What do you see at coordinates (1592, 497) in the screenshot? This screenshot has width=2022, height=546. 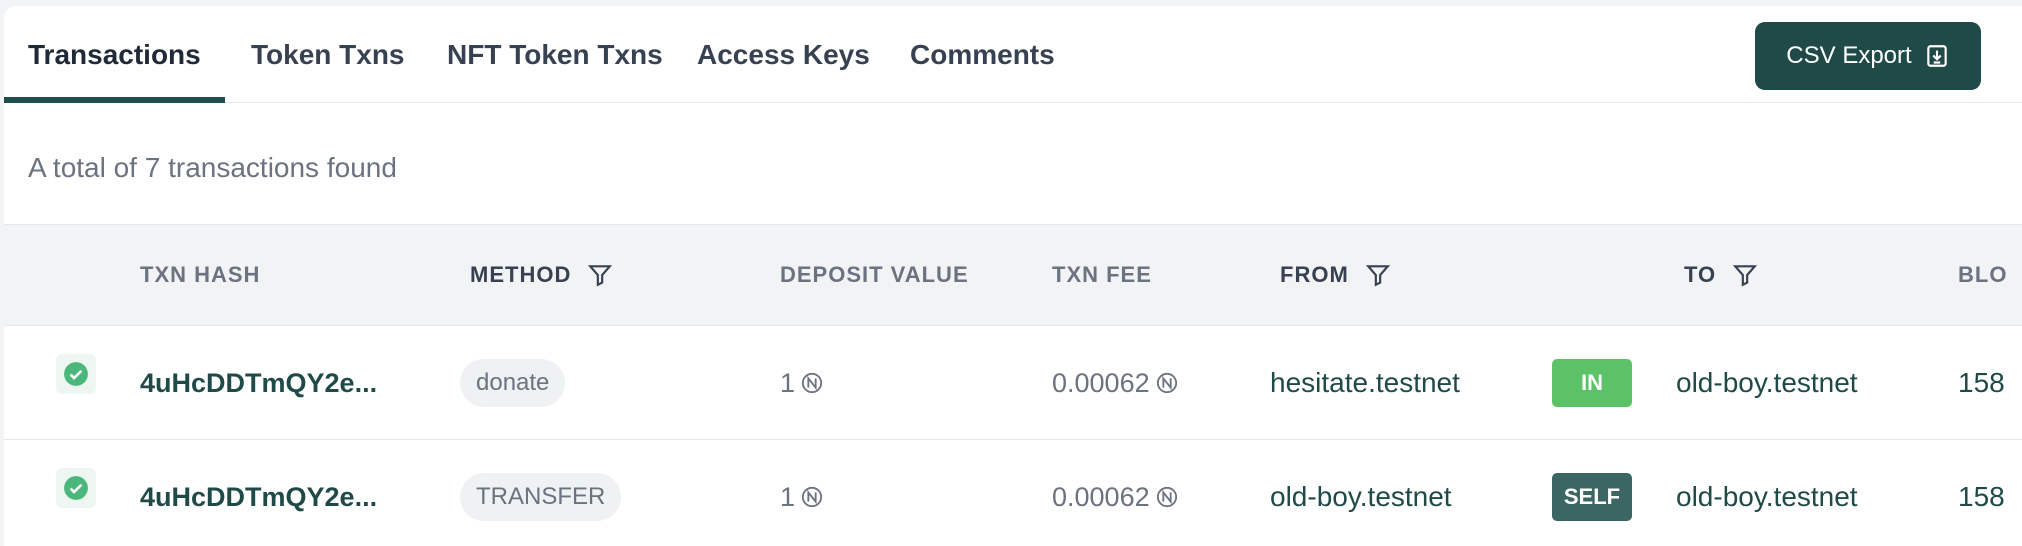 I see `direction-badge: SELF` at bounding box center [1592, 497].